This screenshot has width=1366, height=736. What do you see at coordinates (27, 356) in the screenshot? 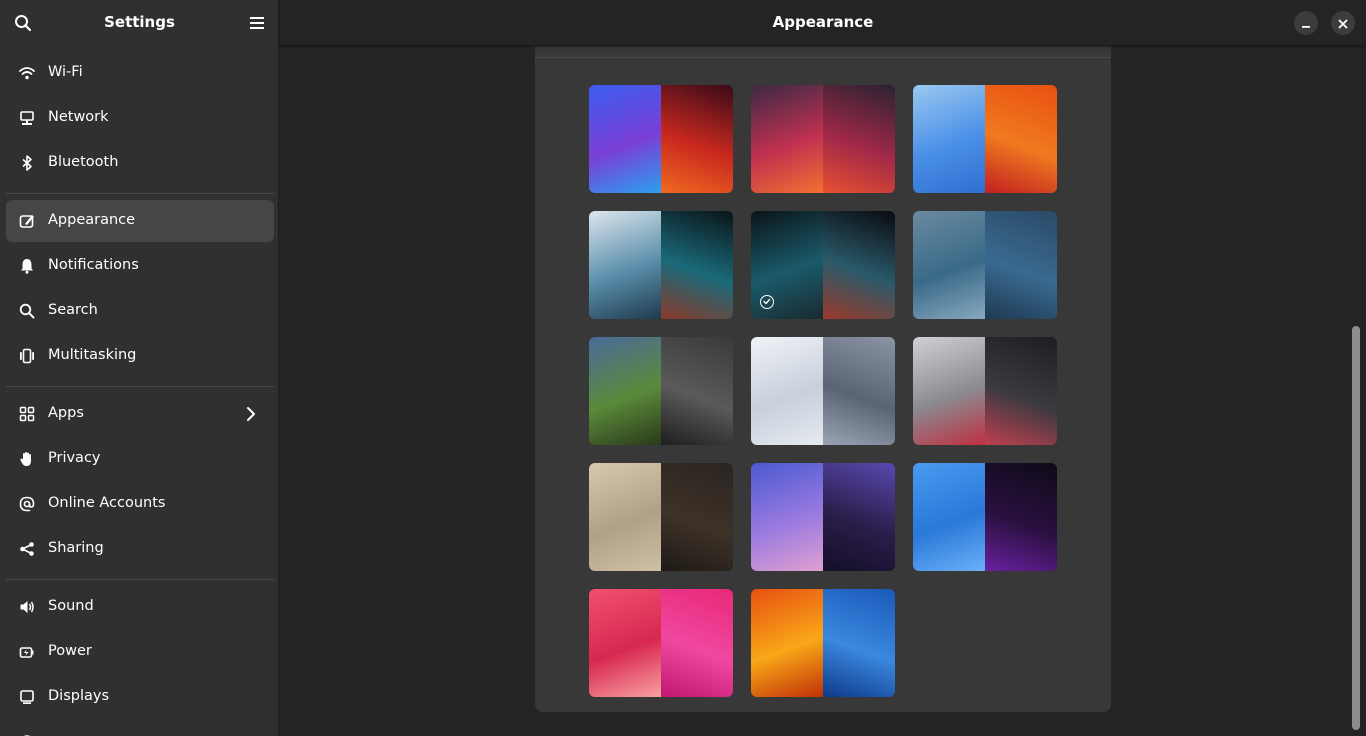
I see `multitasking-icon` at bounding box center [27, 356].